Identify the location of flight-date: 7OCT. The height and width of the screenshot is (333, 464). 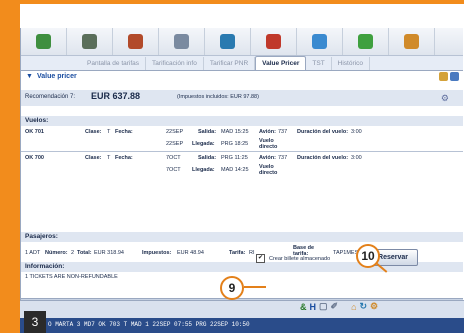
(173, 158).